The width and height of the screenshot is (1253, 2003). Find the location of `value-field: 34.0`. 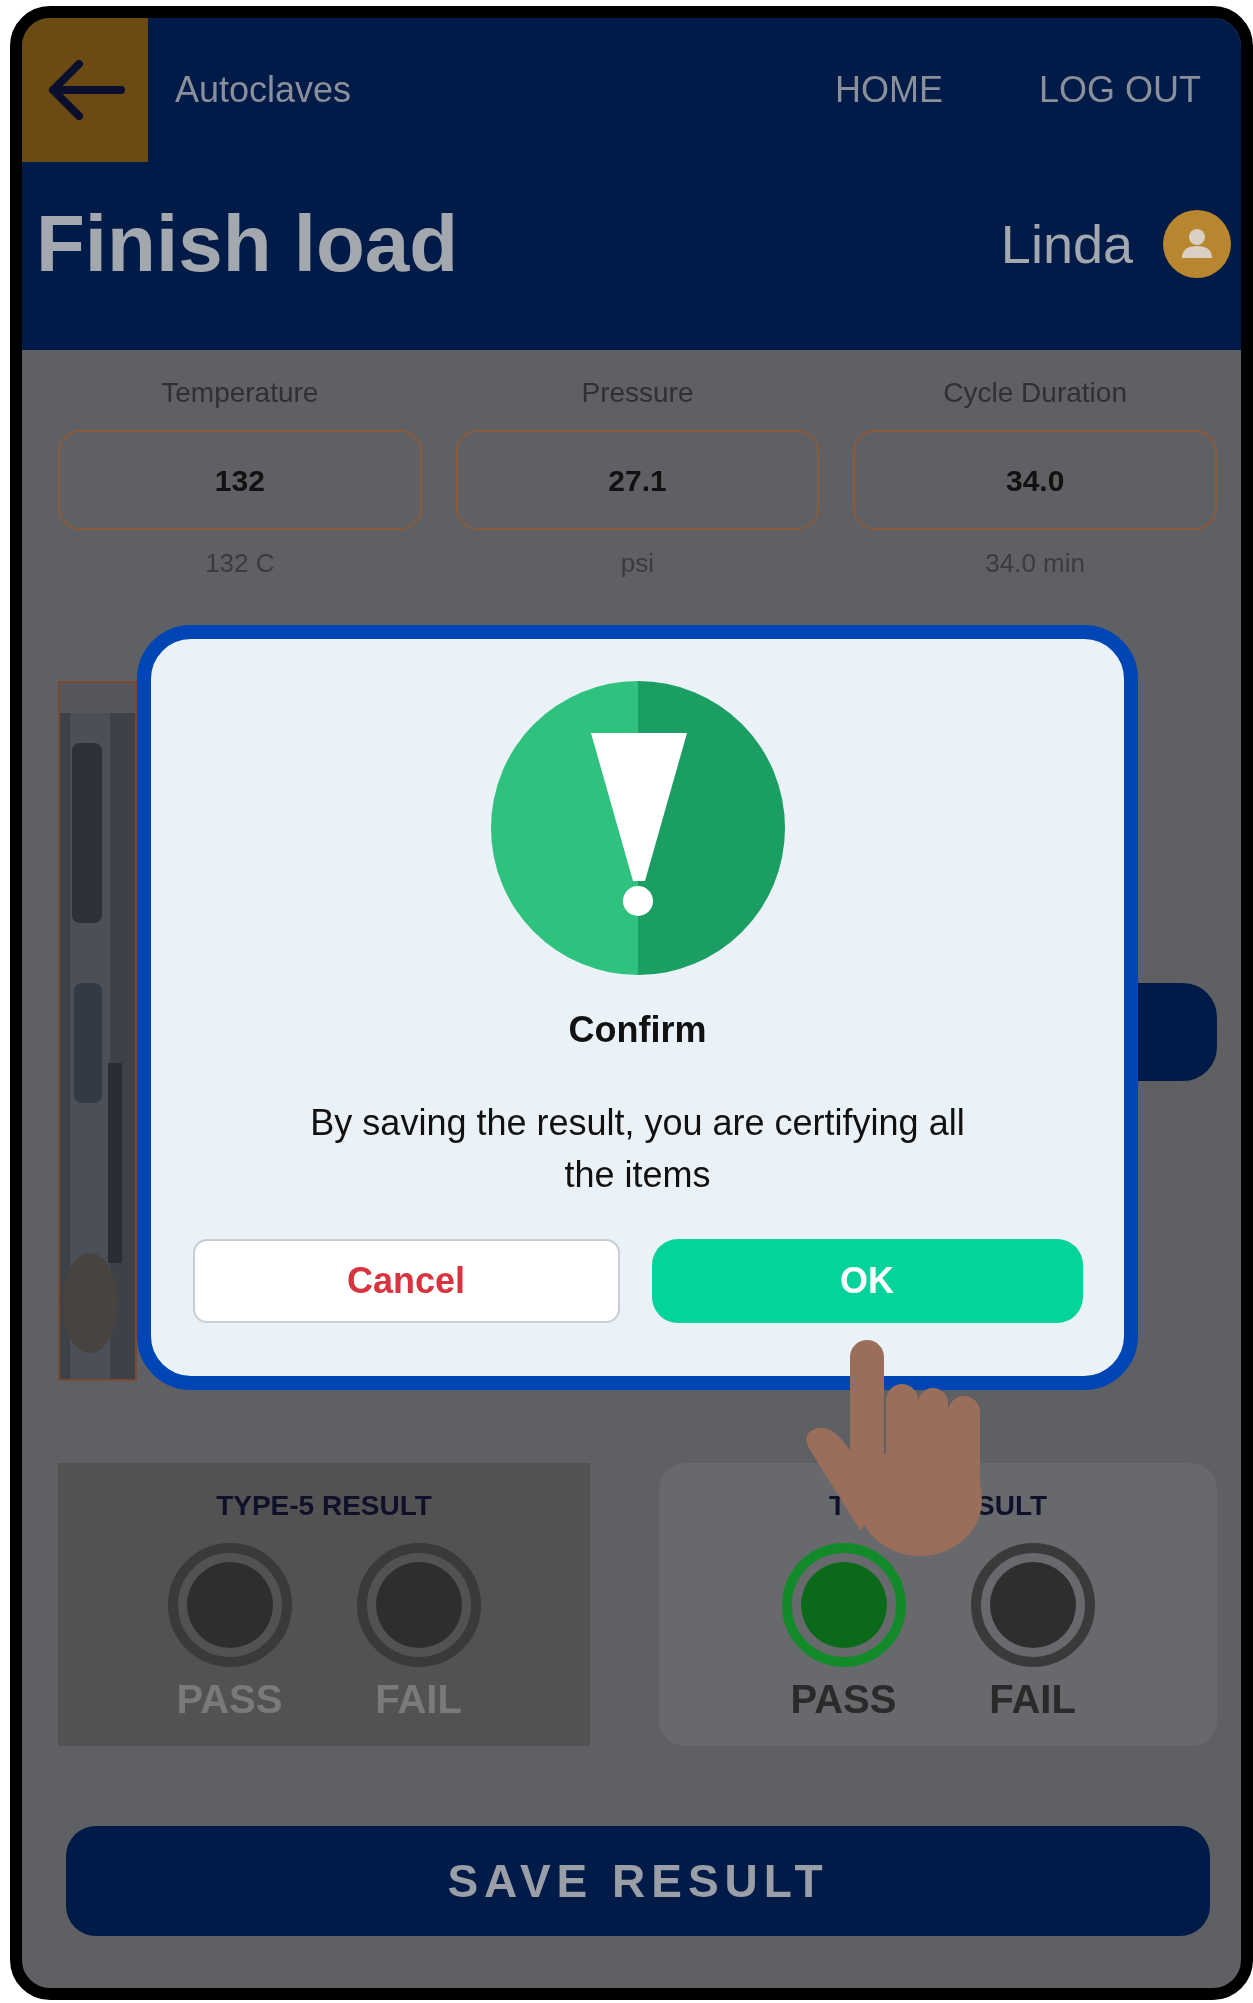

value-field: 34.0 is located at coordinates (1035, 480).